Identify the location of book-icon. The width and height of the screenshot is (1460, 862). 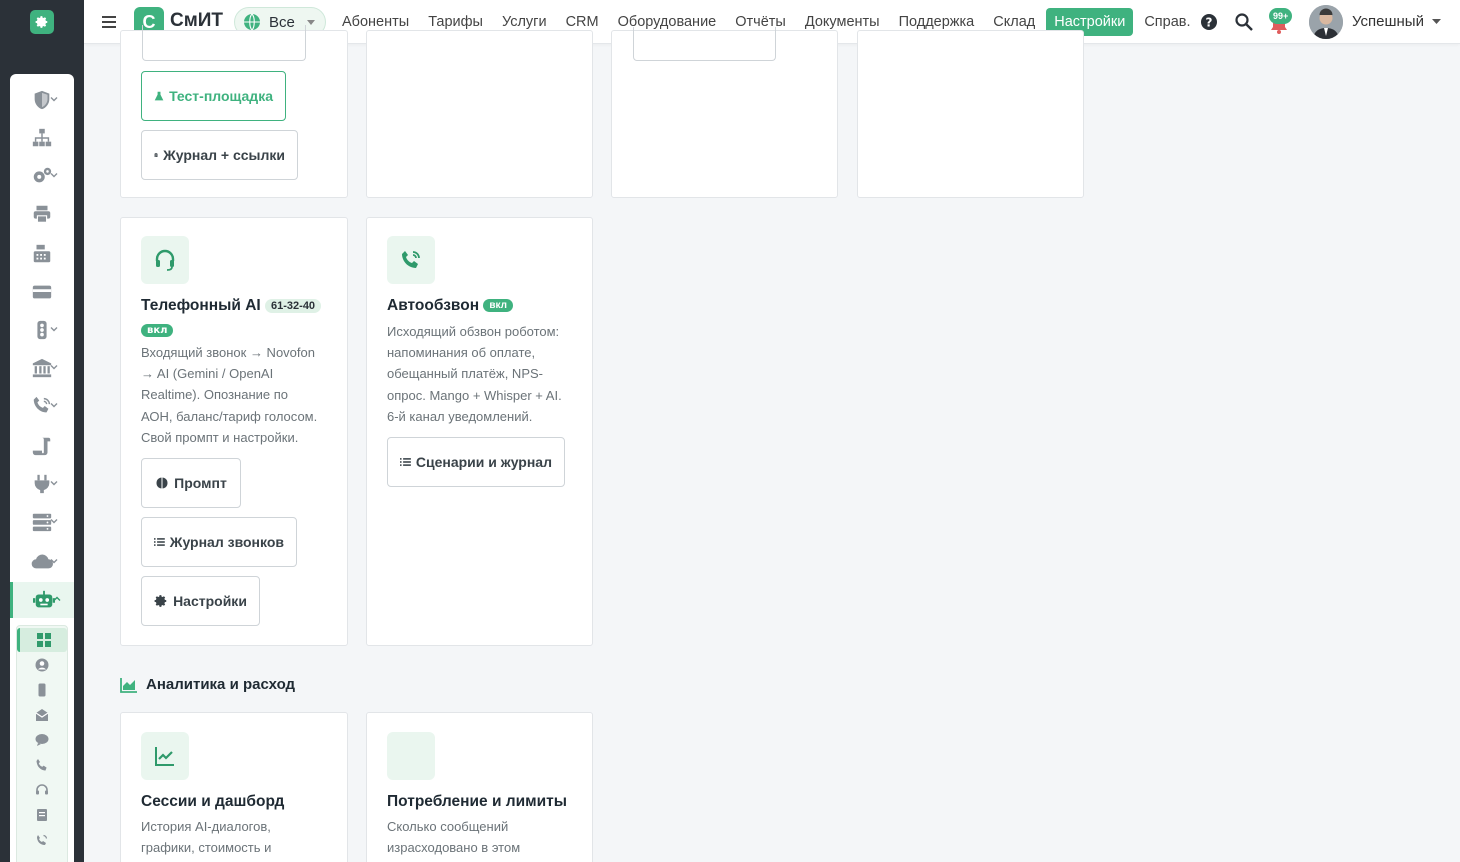
(42, 815).